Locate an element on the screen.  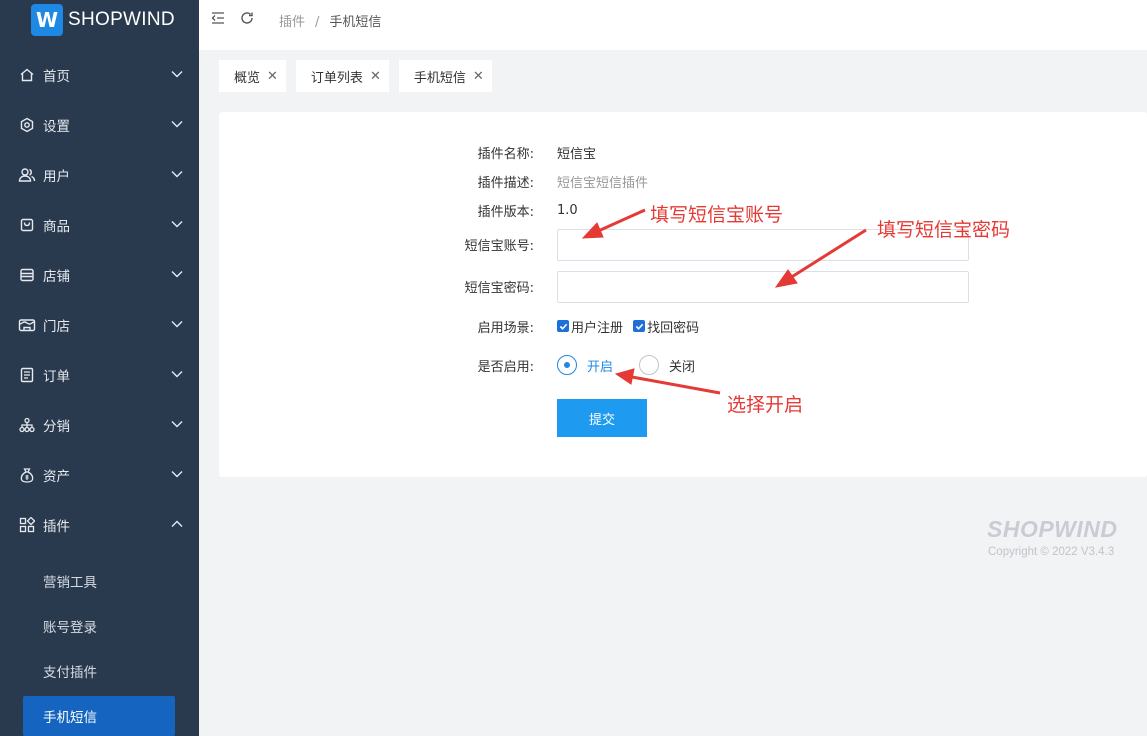
sidebar-item-shop: 门店 is located at coordinates (99, 325).